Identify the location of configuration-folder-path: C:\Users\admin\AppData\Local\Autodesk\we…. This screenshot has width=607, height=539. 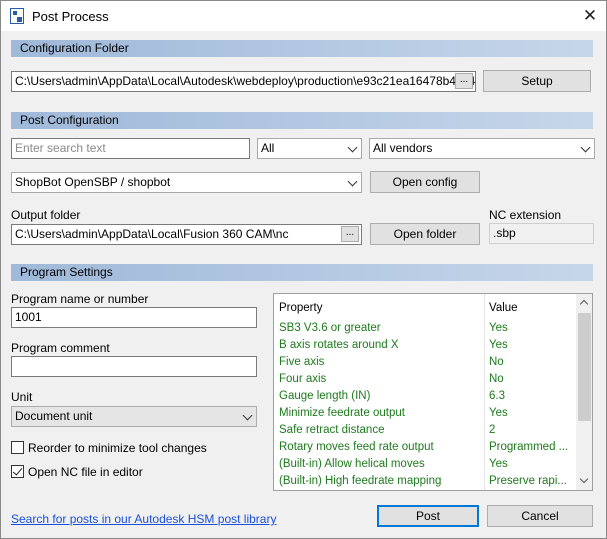
(245, 81).